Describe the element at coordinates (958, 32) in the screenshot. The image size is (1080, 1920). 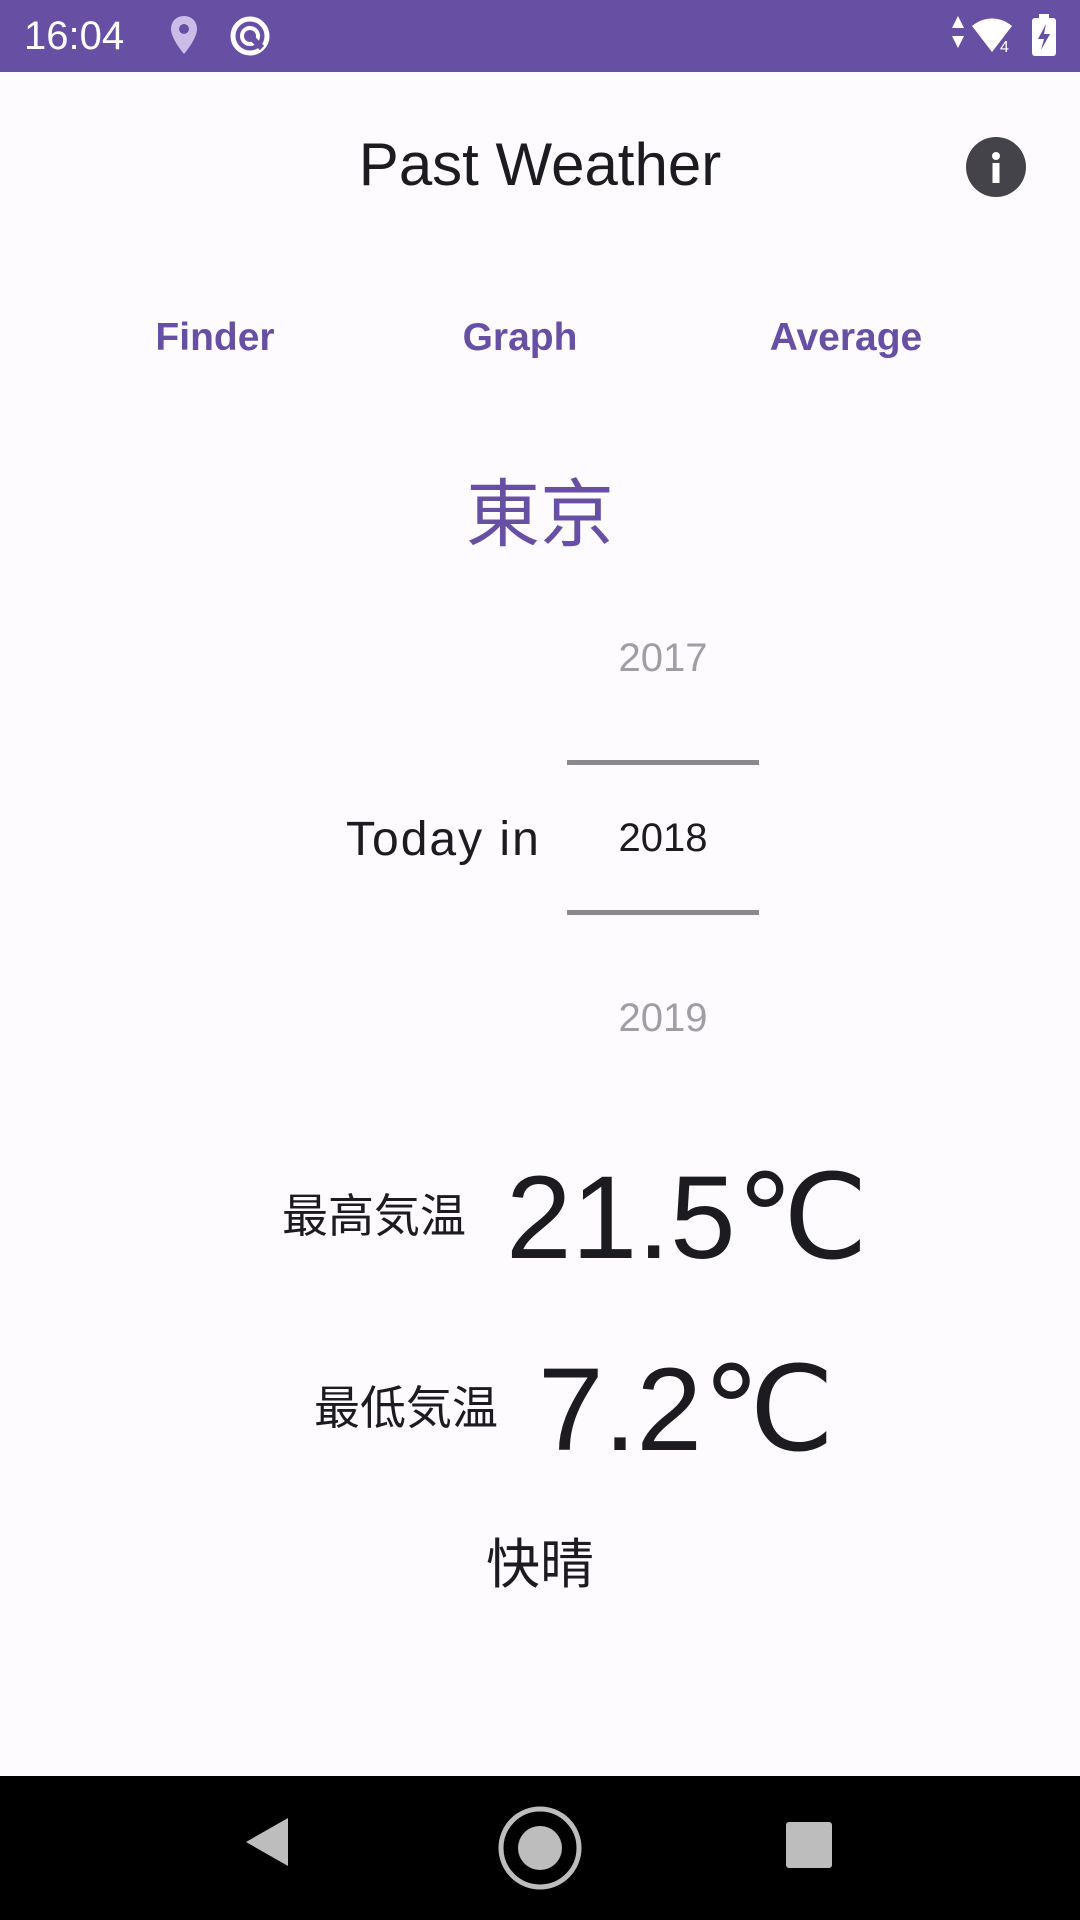
I see `data-arrows-icon` at that location.